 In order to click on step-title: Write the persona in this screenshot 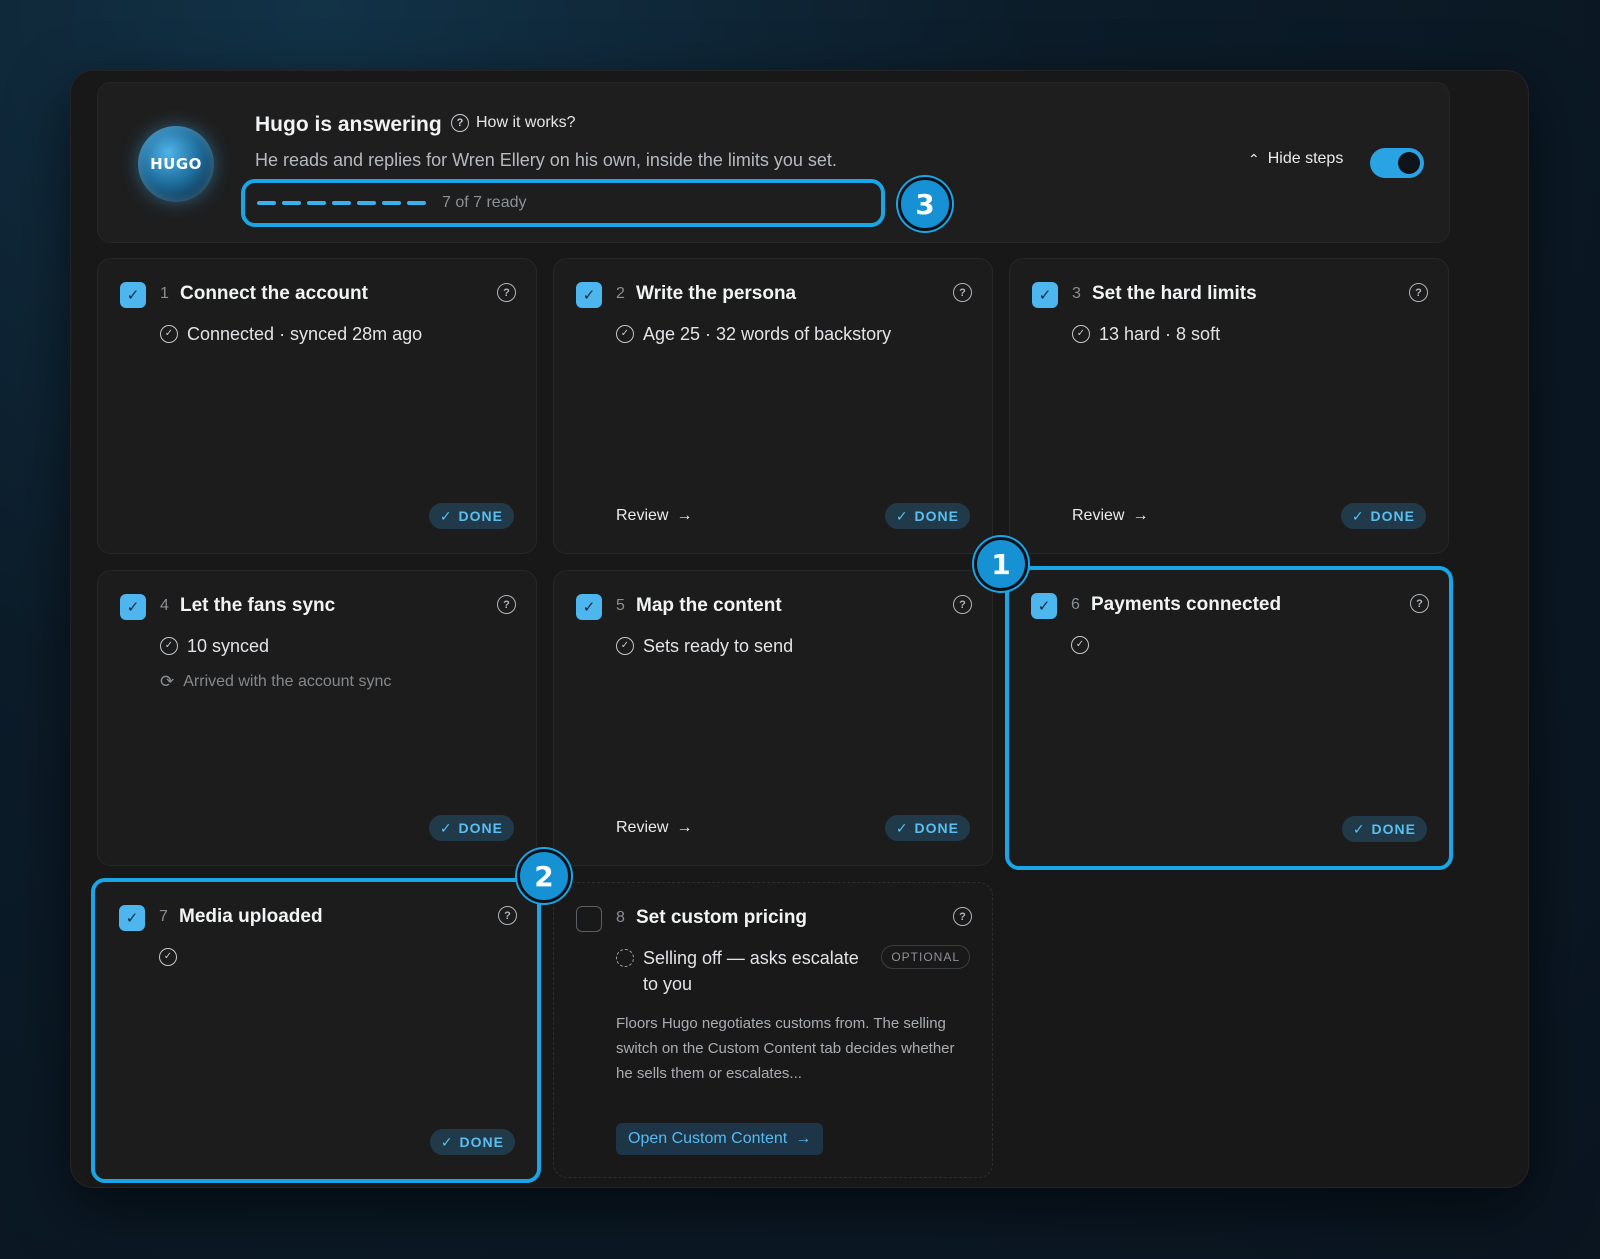, I will do `click(716, 293)`.